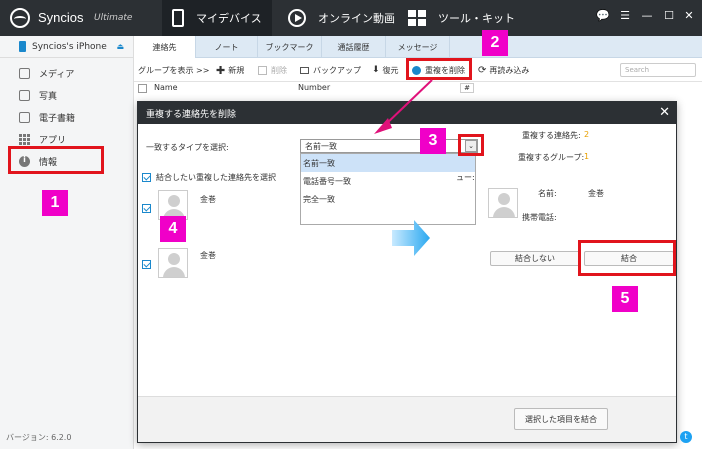  I want to click on highlight-remove-duplicates, so click(439, 69).